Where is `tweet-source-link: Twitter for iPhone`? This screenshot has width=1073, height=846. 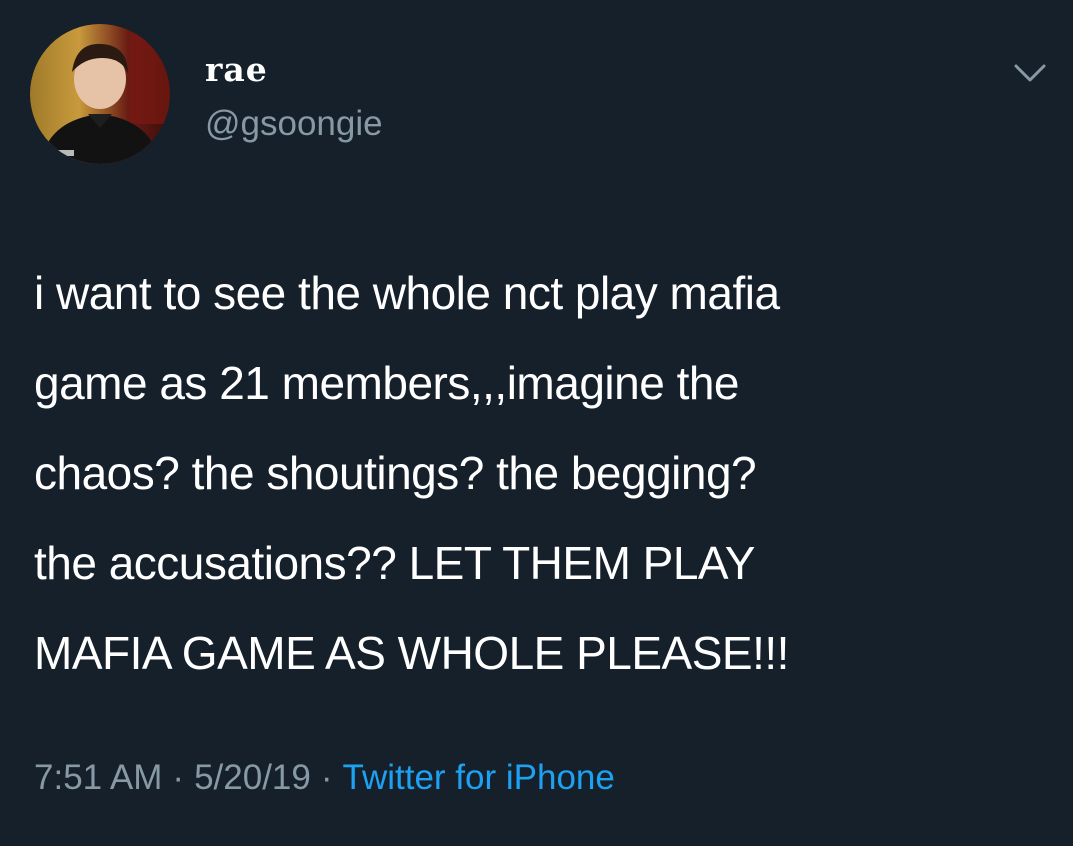 tweet-source-link: Twitter for iPhone is located at coordinates (479, 777).